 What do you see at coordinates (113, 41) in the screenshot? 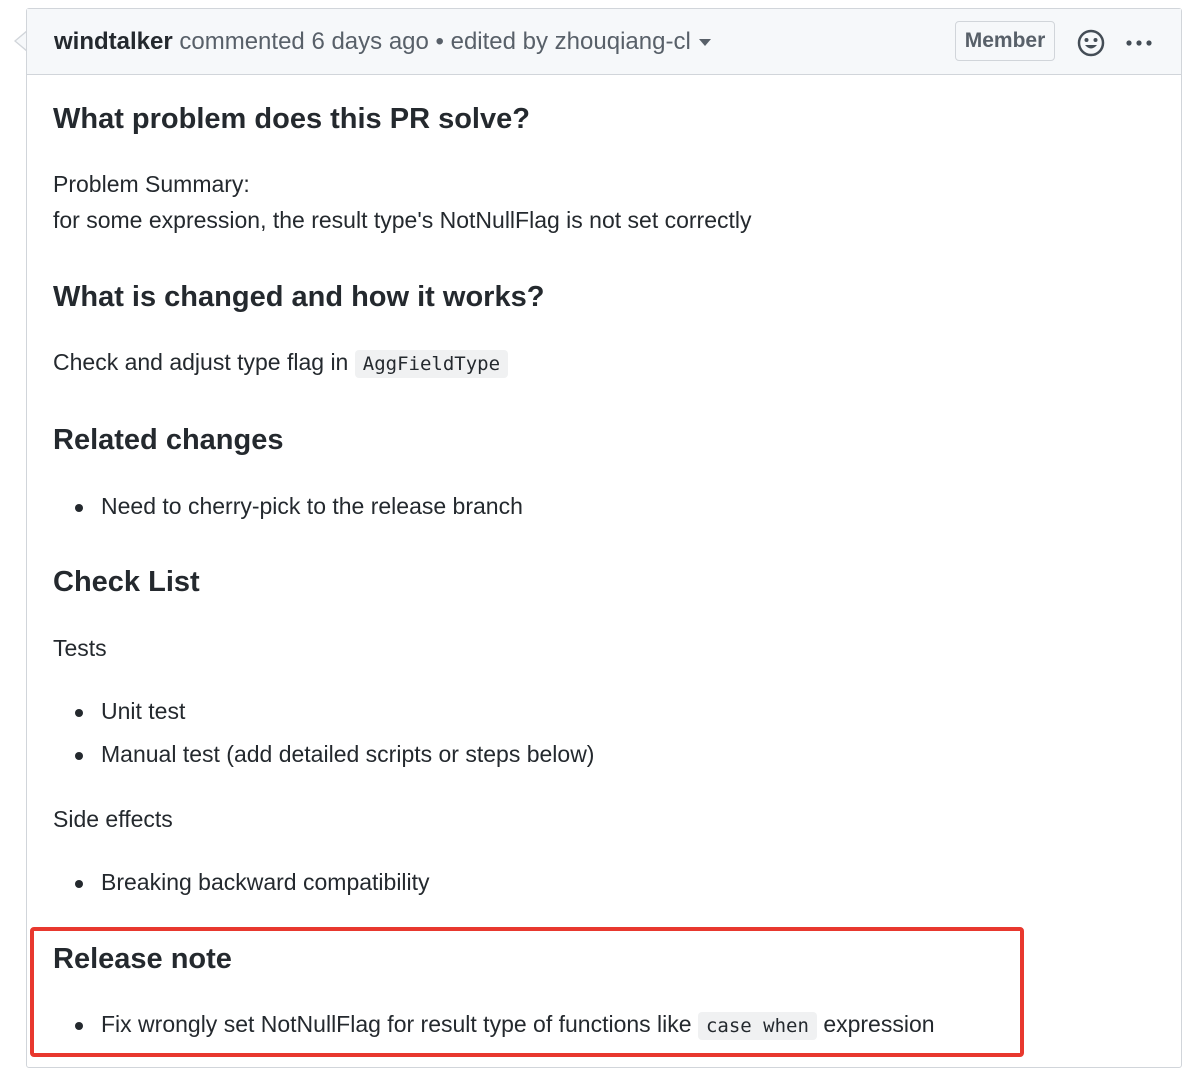
I see `author-link: windtalker` at bounding box center [113, 41].